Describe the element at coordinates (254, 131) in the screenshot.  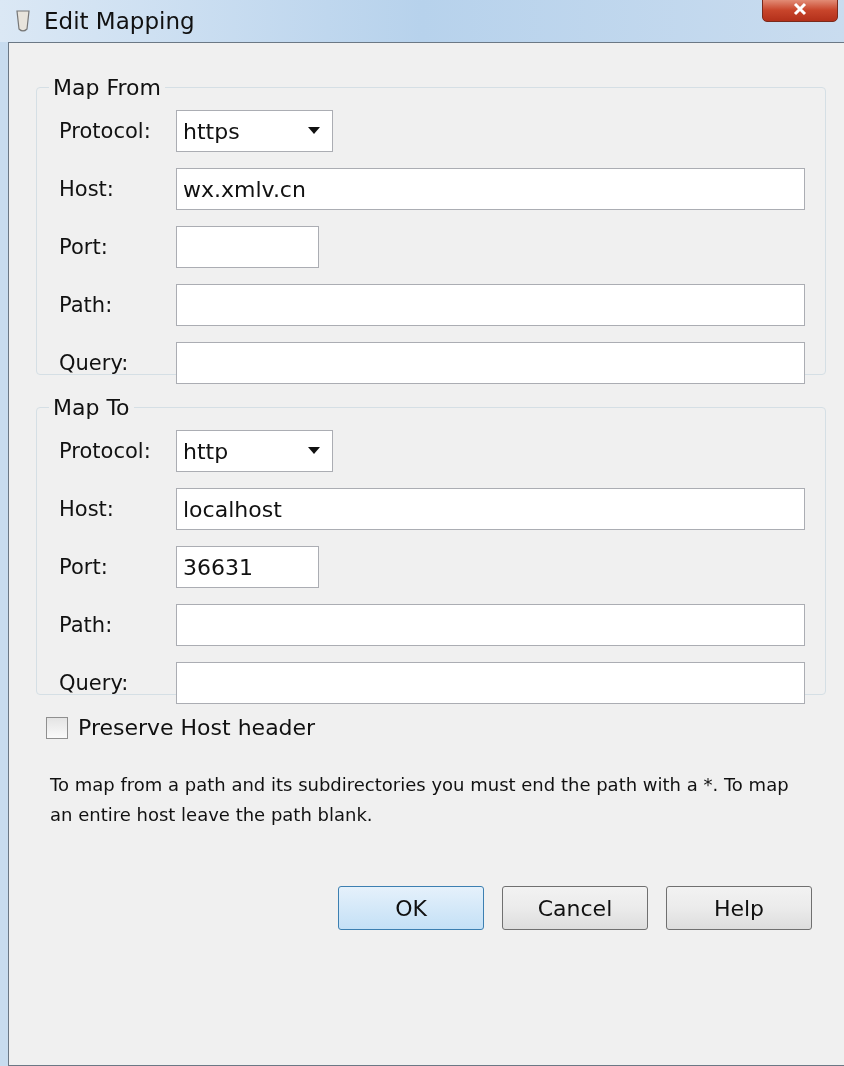
I see `protocol-dropdown: https` at that location.